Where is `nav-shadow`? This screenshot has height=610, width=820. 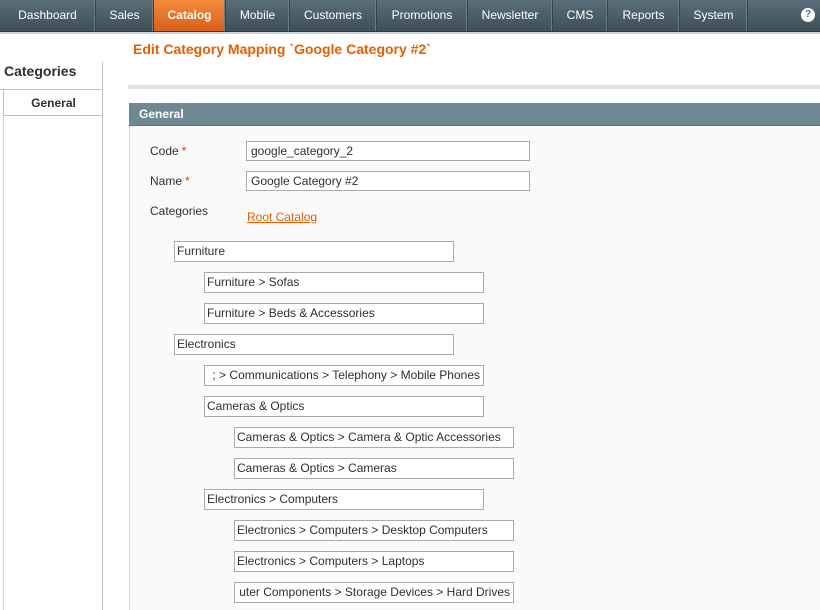 nav-shadow is located at coordinates (410, 33).